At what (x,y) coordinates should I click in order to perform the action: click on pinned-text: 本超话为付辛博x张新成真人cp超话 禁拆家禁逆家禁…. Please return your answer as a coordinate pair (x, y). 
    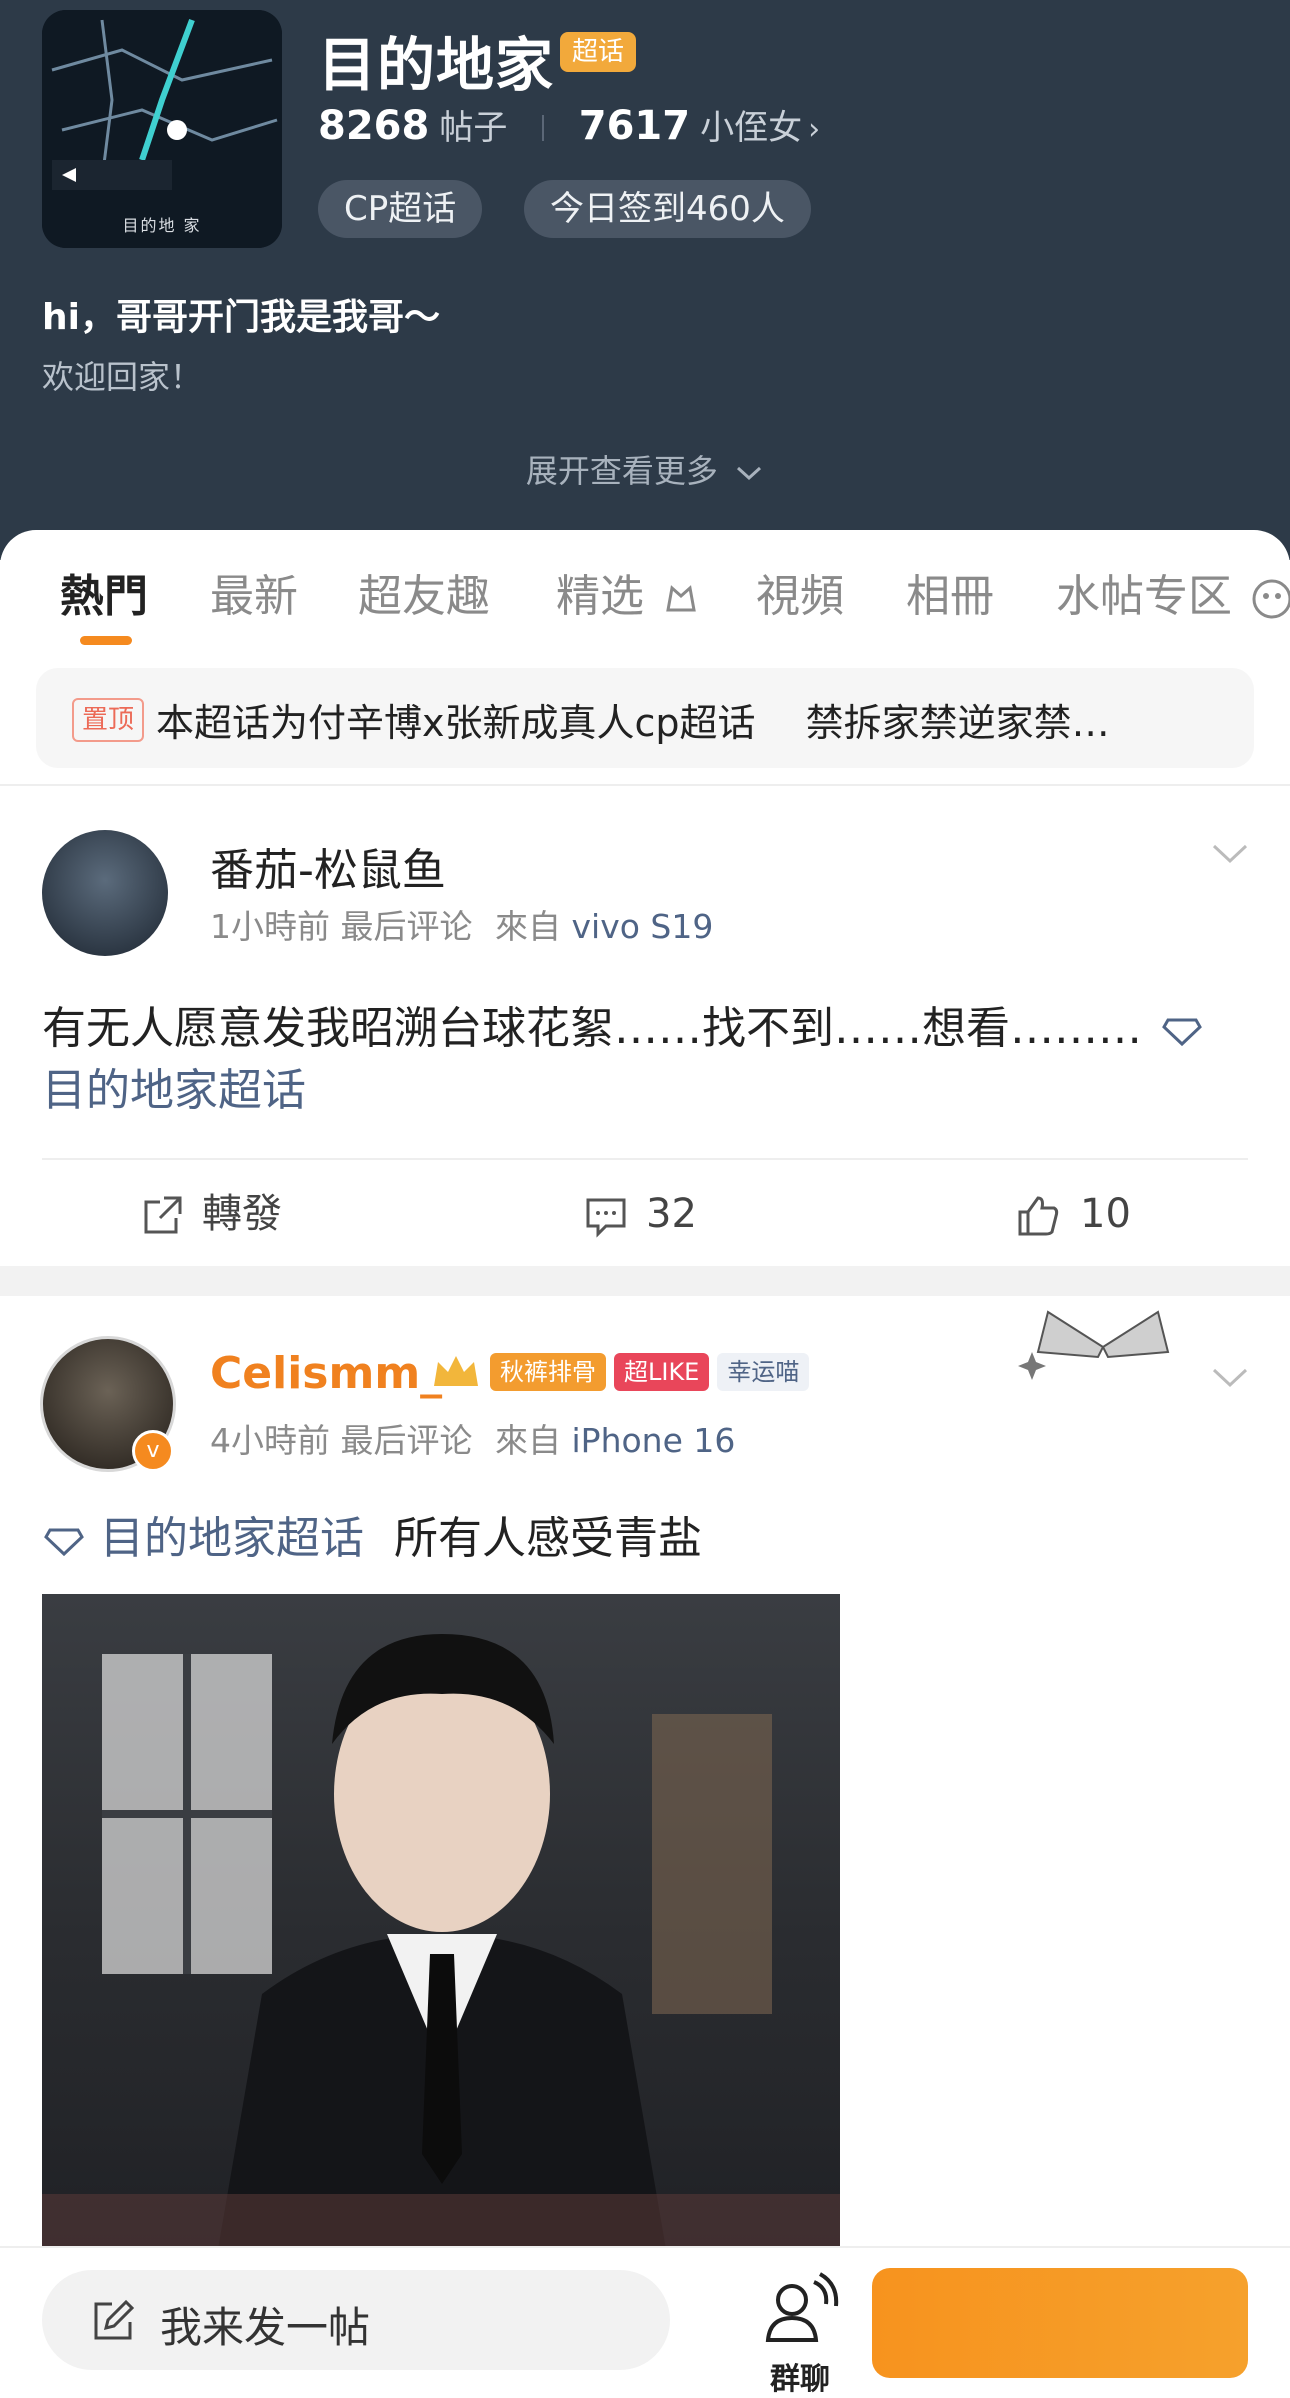
    Looking at the image, I should click on (633, 723).